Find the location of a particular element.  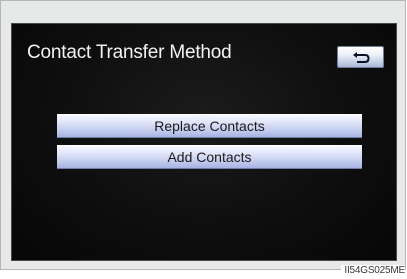

replace-contacts-button: Replace Contacts is located at coordinates (209, 126).